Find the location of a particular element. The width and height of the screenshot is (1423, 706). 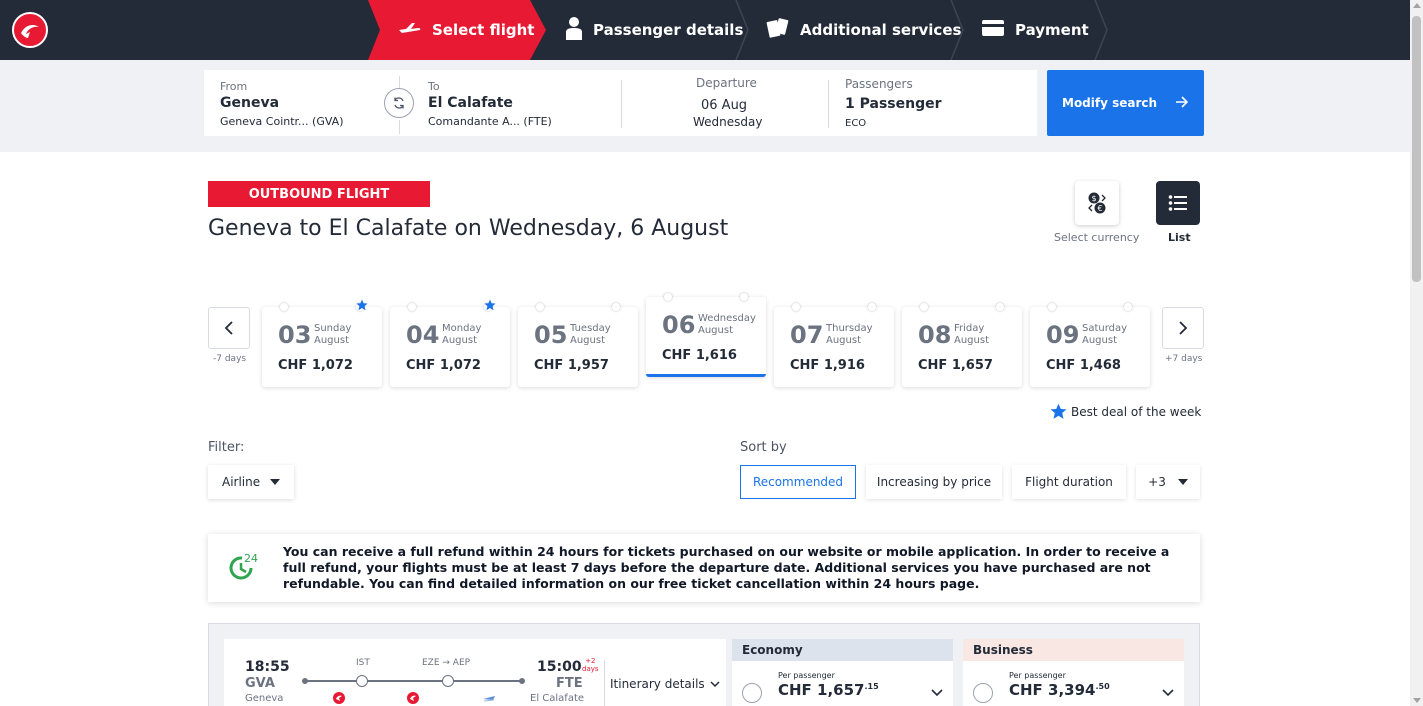

sort-label: Sort by is located at coordinates (763, 447).